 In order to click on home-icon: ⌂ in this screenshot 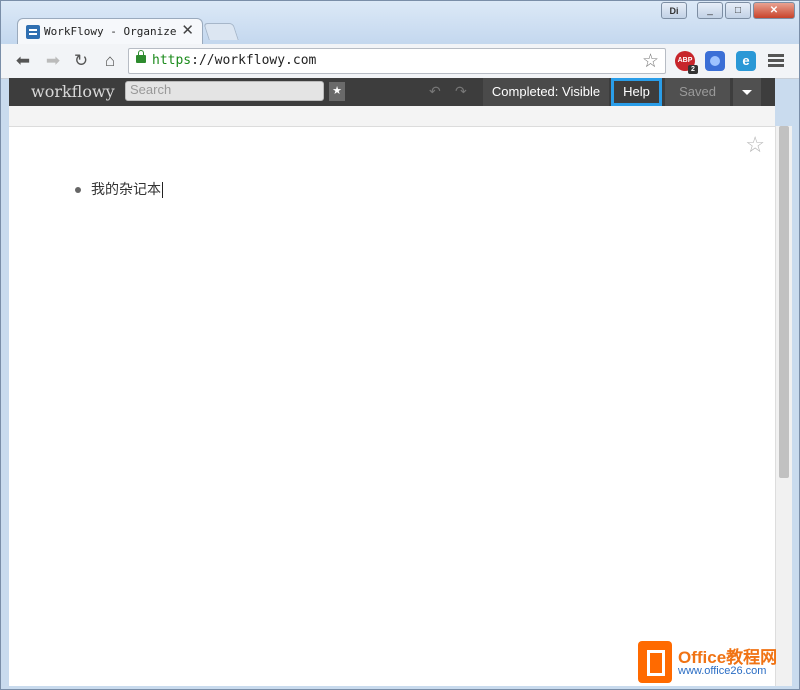, I will do `click(110, 61)`.